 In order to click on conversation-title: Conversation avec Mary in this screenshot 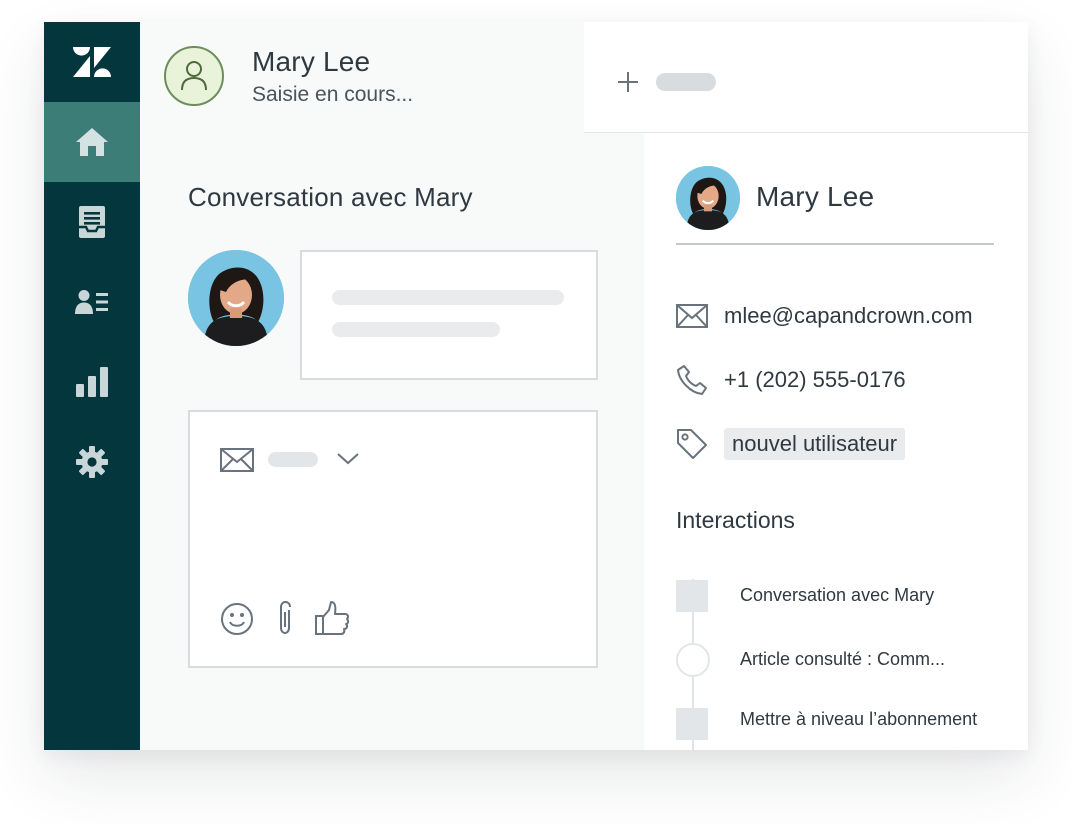, I will do `click(330, 197)`.